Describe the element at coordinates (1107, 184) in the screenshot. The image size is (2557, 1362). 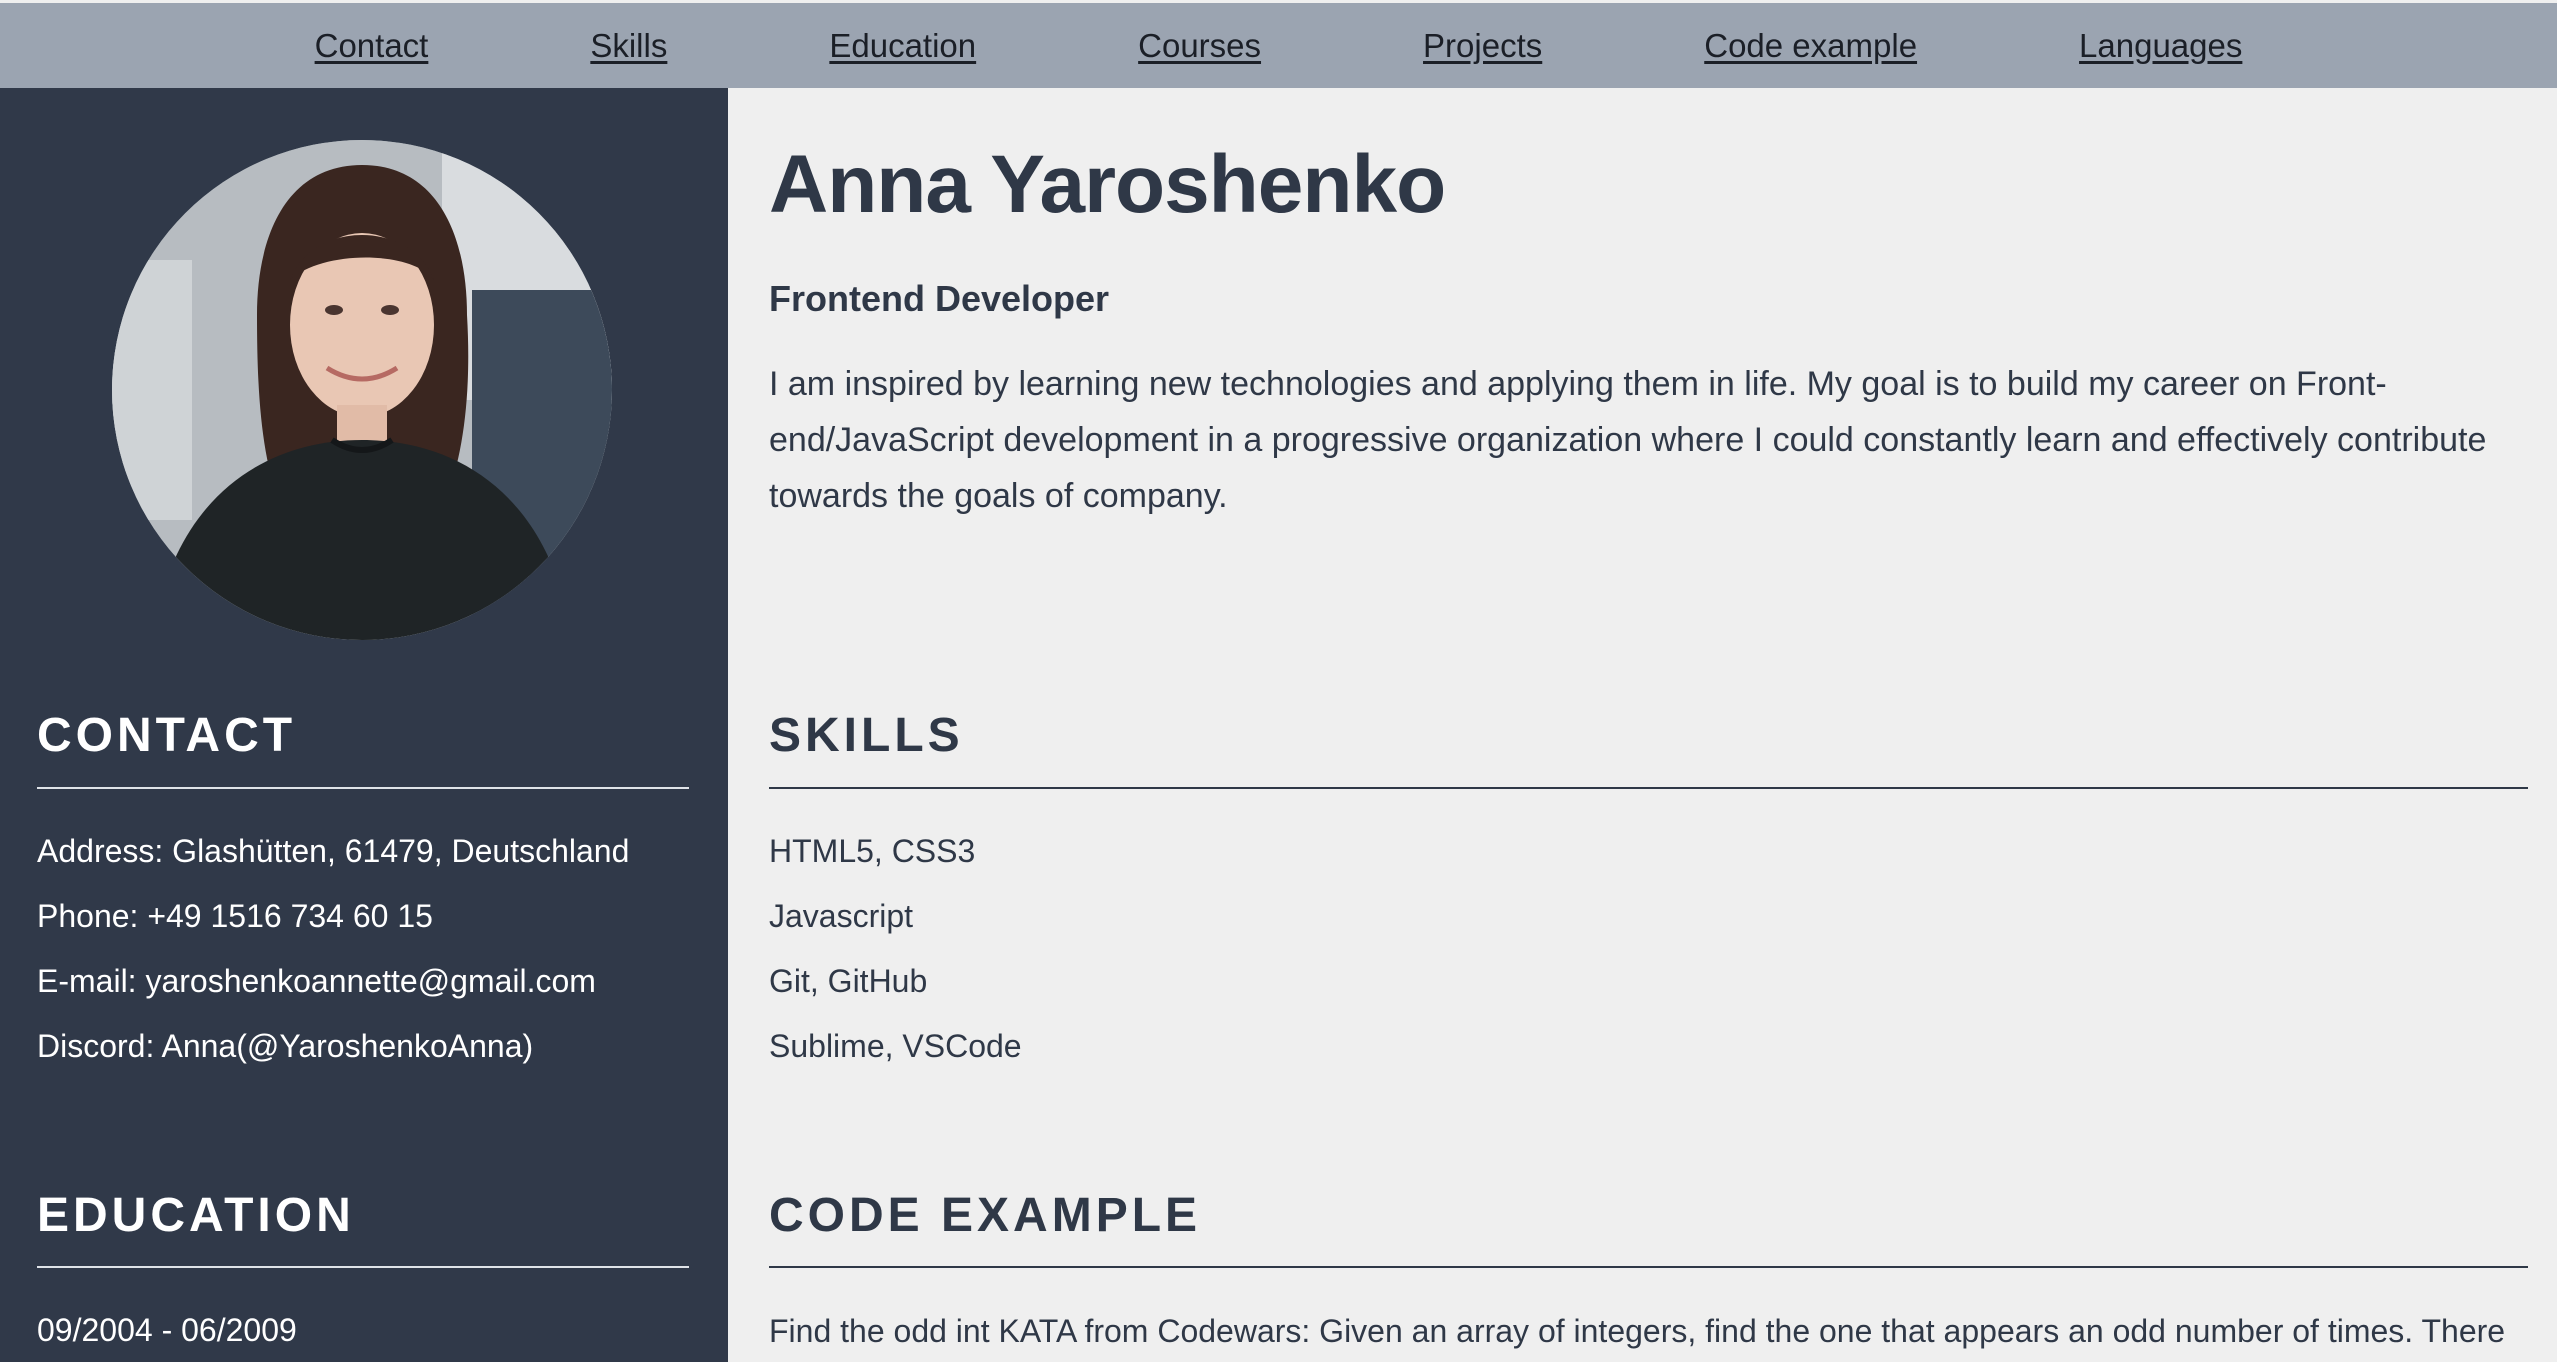
I see `page-title: Anna Yaroshenko` at that location.